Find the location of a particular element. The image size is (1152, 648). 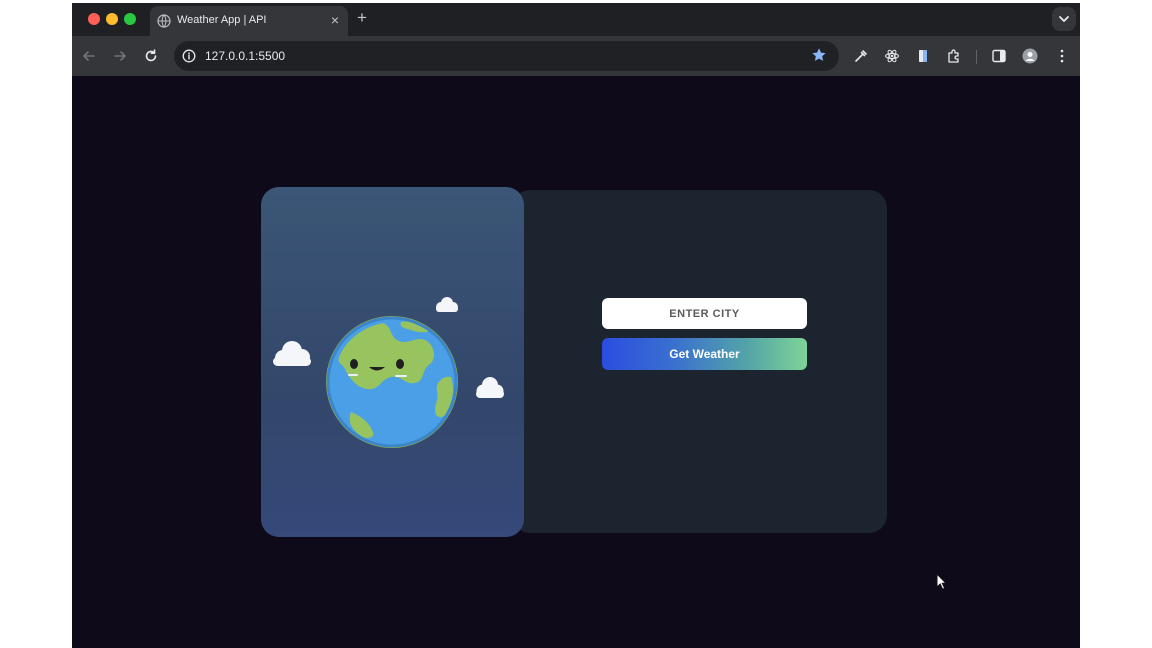

maximize-window-button is located at coordinates (130, 19).